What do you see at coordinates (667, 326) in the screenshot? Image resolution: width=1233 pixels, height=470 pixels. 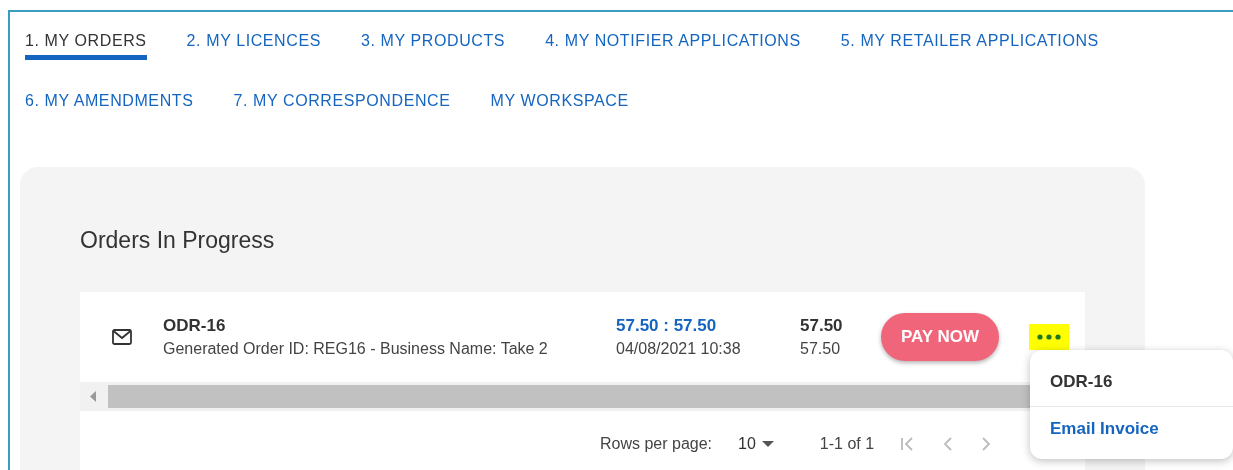 I see `amount-ratio: 57.50` at bounding box center [667, 326].